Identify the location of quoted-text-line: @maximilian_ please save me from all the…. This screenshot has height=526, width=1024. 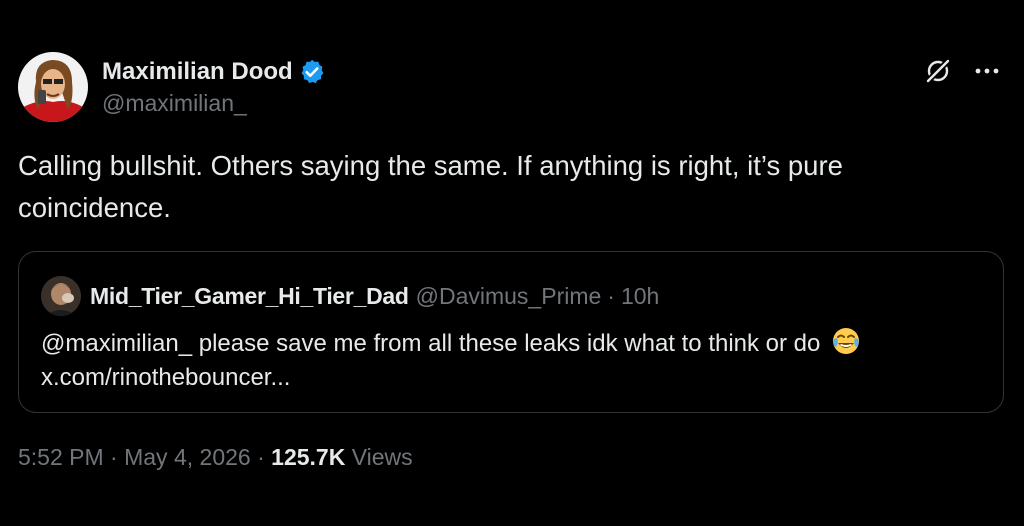
(431, 343).